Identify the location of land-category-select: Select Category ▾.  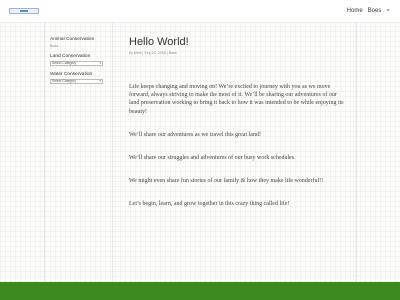
(76, 63).